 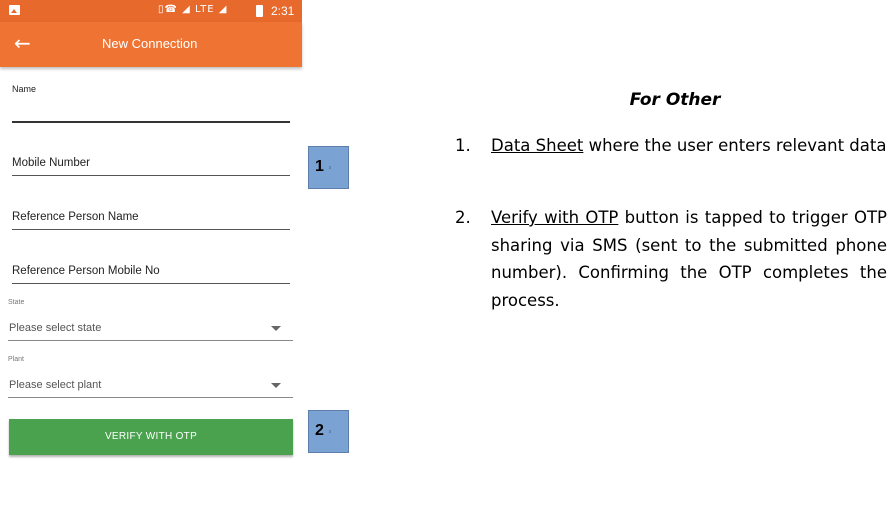 I want to click on item-link: Data Sheet, so click(x=537, y=145).